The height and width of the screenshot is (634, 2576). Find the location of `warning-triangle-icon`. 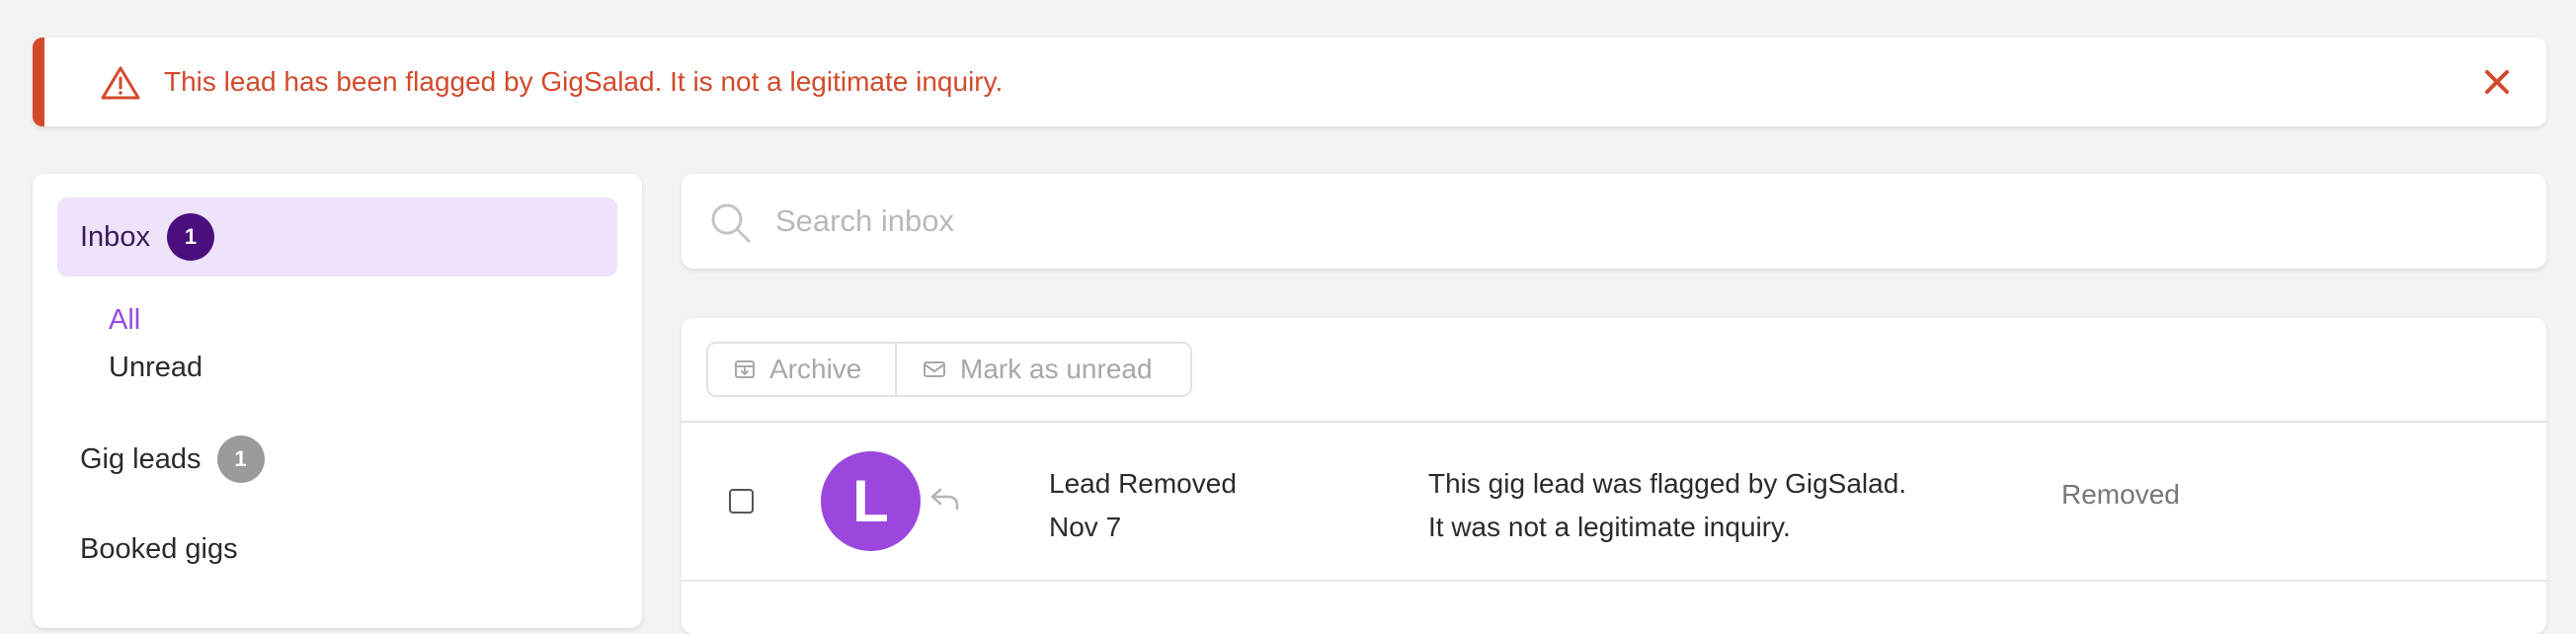

warning-triangle-icon is located at coordinates (120, 83).